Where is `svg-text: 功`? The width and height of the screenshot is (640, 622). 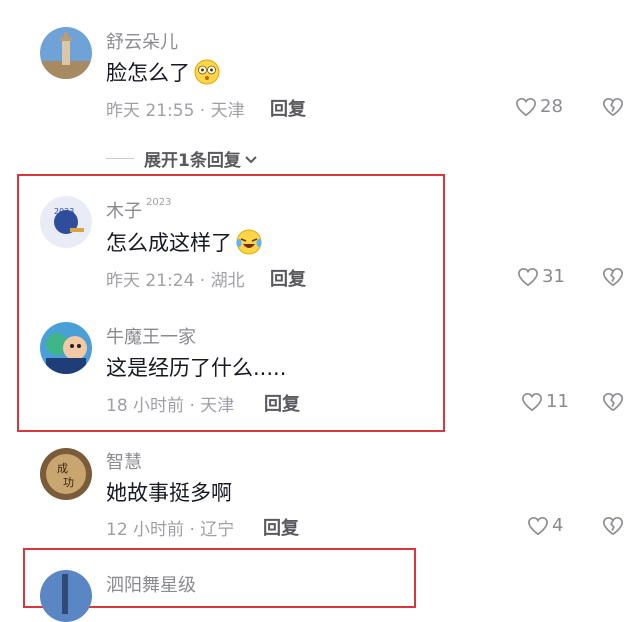 svg-text: 功 is located at coordinates (68, 482).